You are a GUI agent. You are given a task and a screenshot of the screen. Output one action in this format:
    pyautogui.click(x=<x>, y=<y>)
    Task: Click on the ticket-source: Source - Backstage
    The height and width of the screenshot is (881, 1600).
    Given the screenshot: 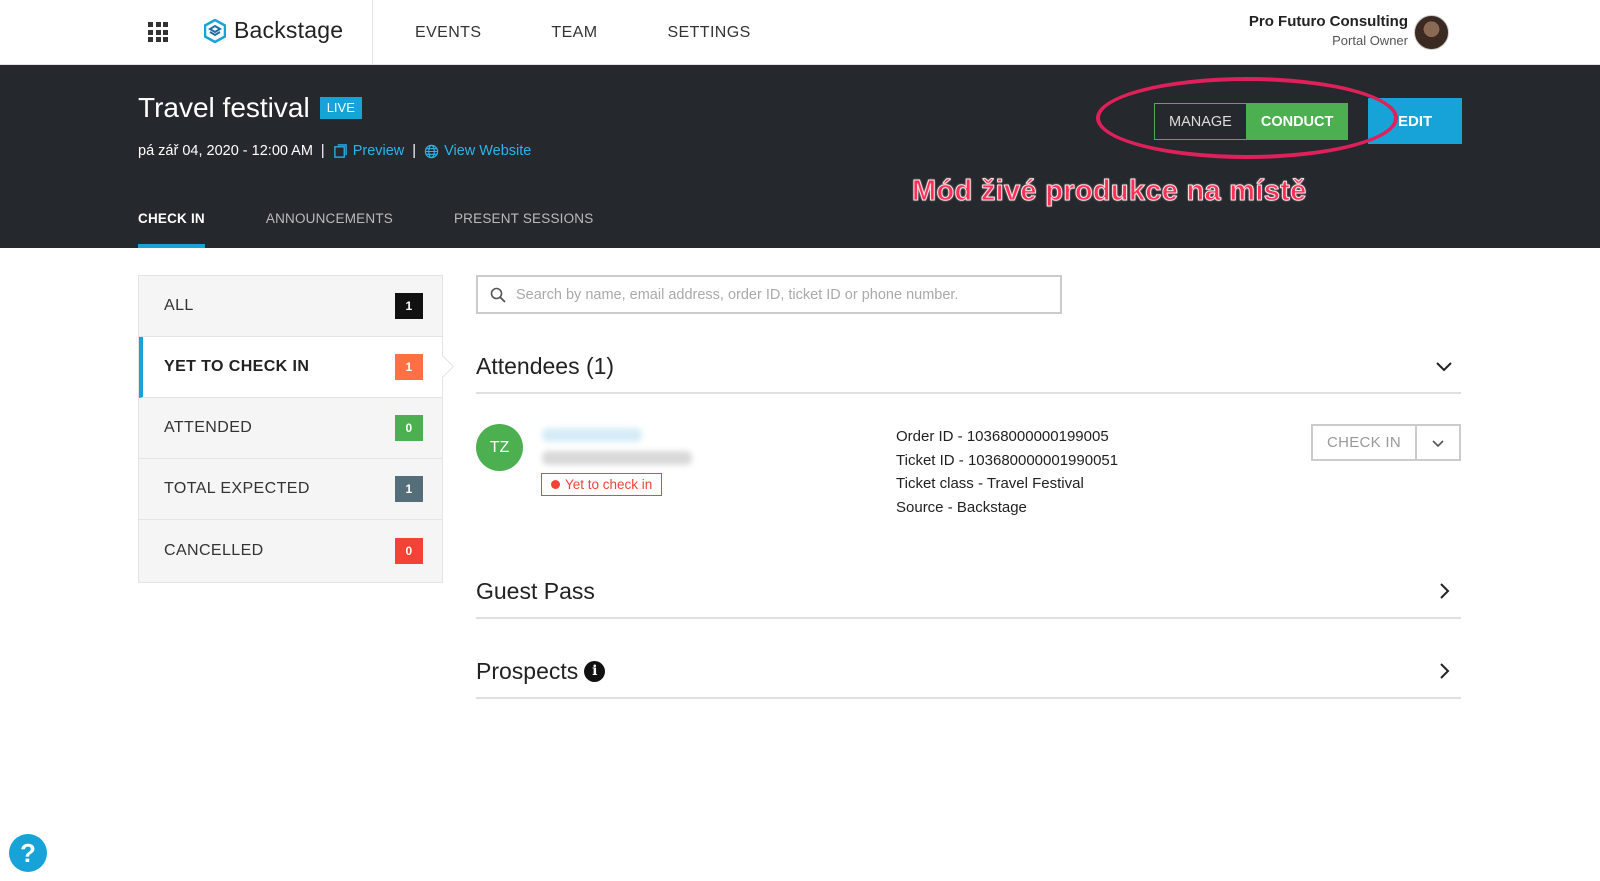 What is the action you would take?
    pyautogui.click(x=961, y=507)
    